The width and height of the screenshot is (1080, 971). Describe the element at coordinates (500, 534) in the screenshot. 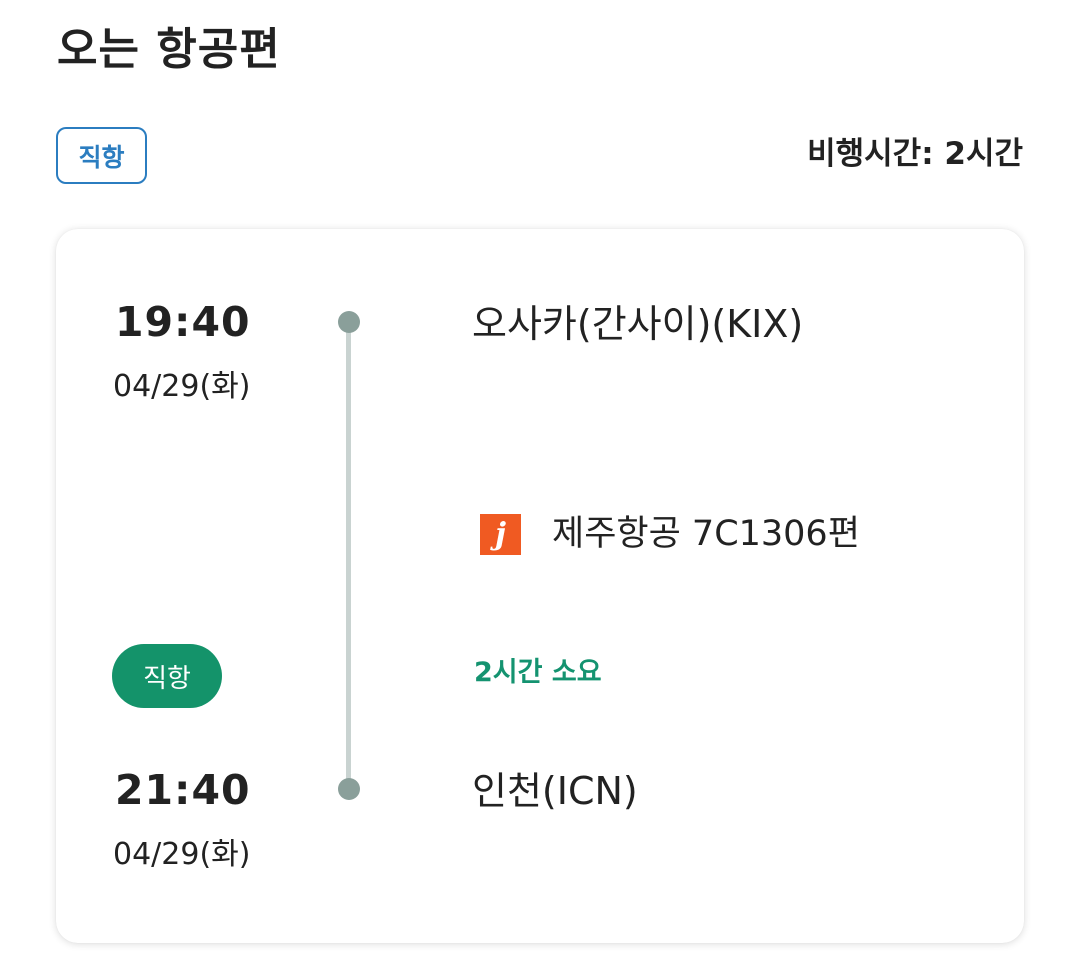

I see `jeju-air-logo-icon: j` at that location.